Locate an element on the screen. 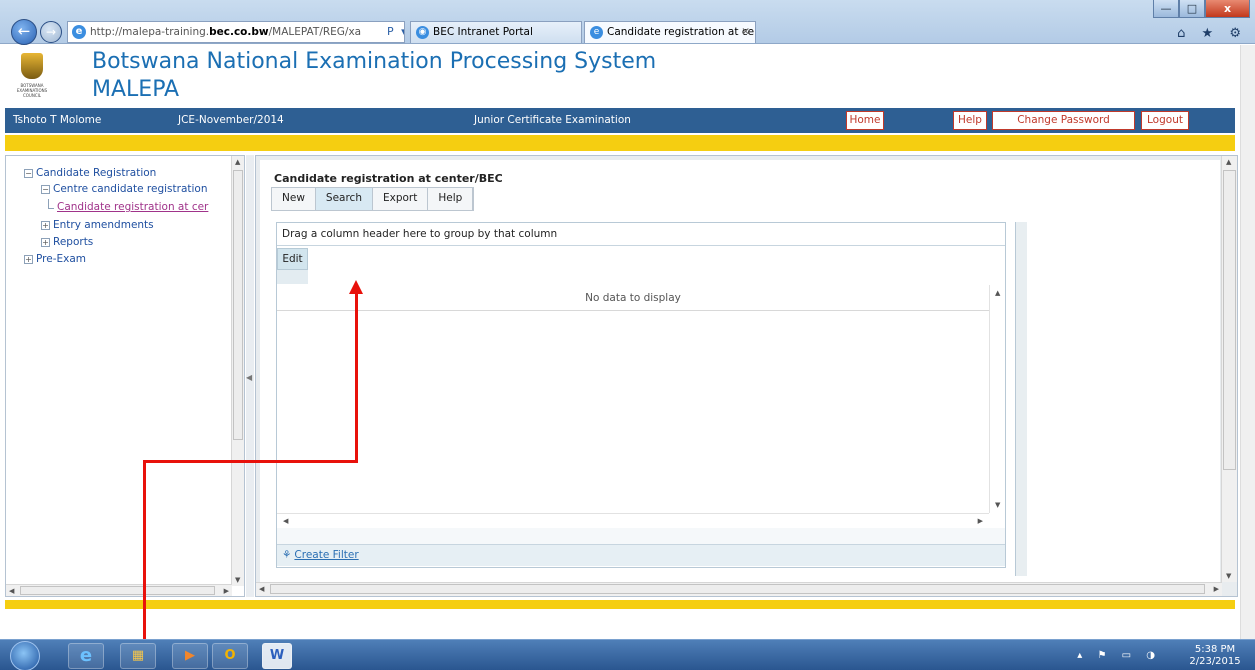  splitter-grip-icon: ◀ is located at coordinates (249, 377).